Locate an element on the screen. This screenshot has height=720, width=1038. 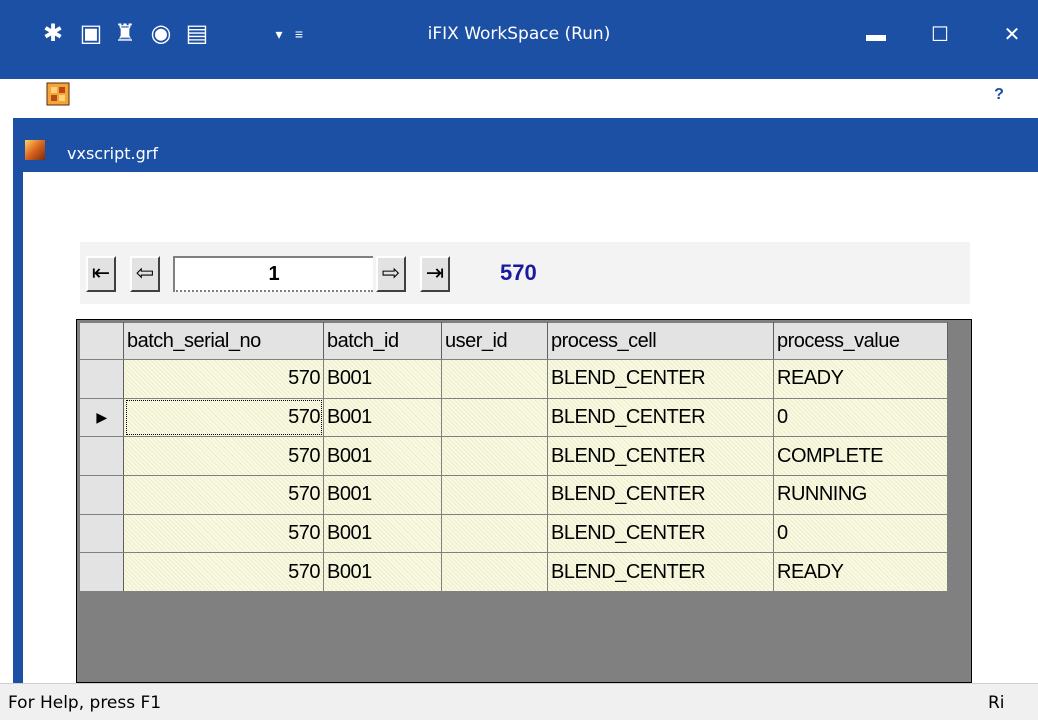
help-circle-icon: ? is located at coordinates (1004, 93).